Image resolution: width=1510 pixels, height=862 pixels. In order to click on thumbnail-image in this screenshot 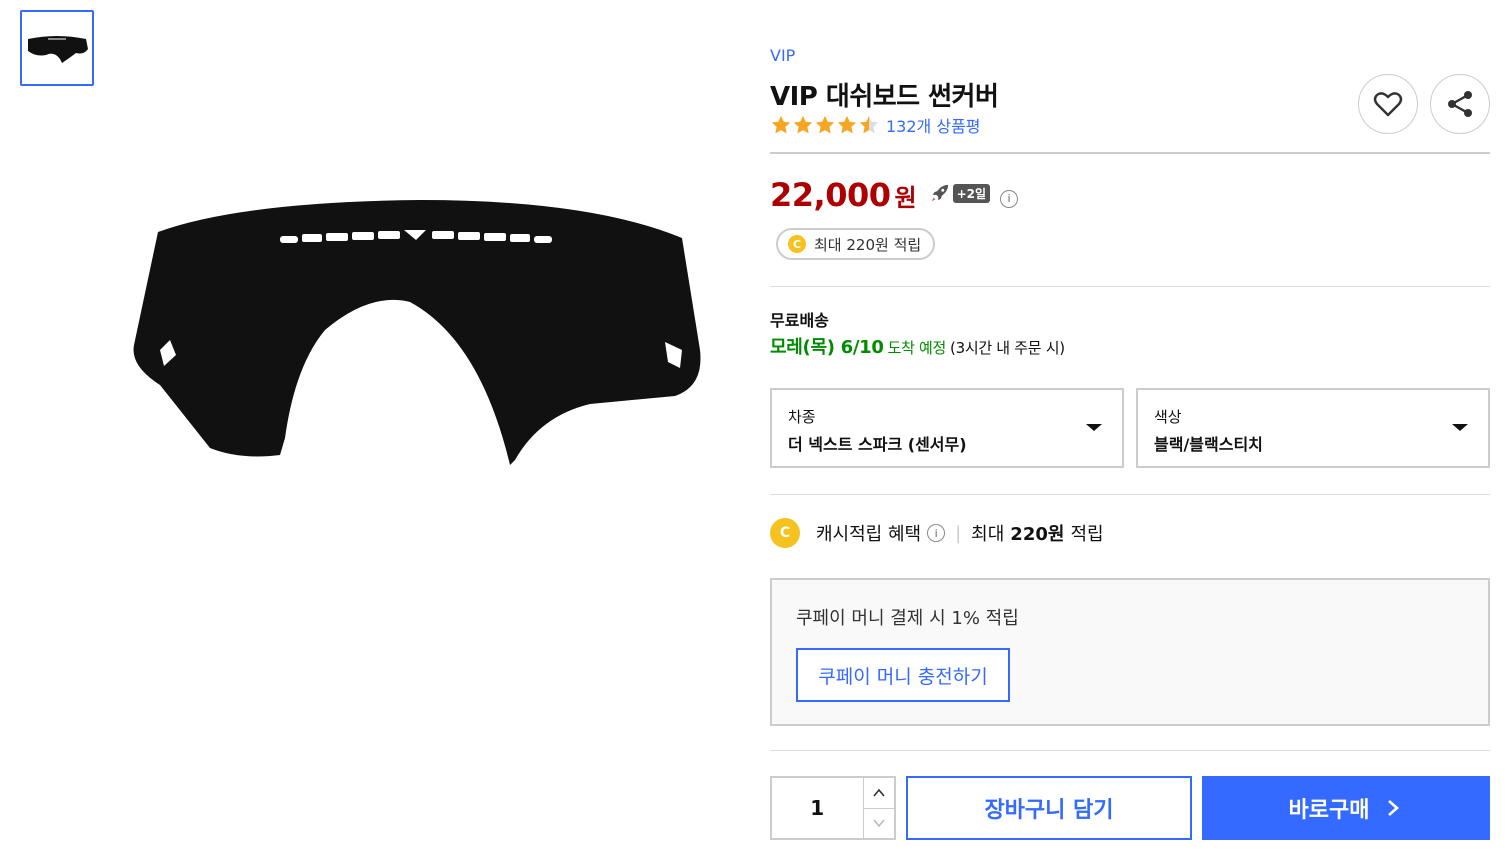, I will do `click(58, 49)`.